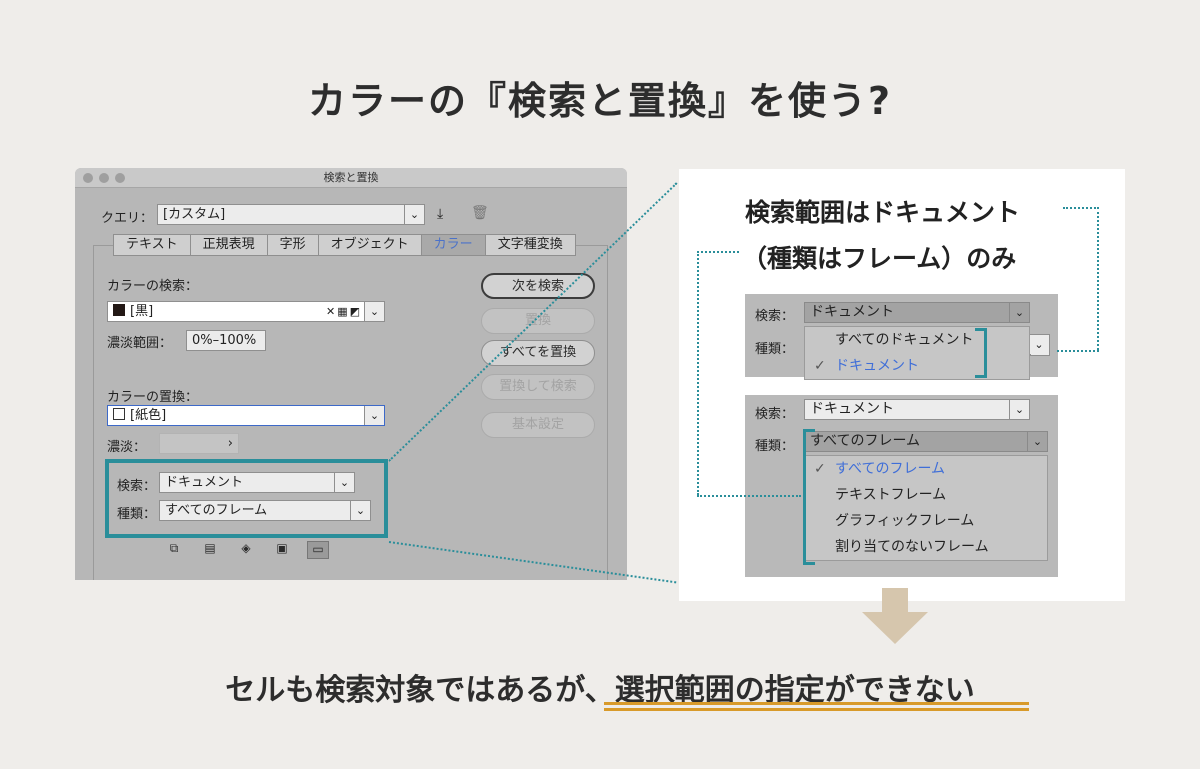 This screenshot has width=1200, height=769. I want to click on type-select: ⌄, so click(1039, 345).